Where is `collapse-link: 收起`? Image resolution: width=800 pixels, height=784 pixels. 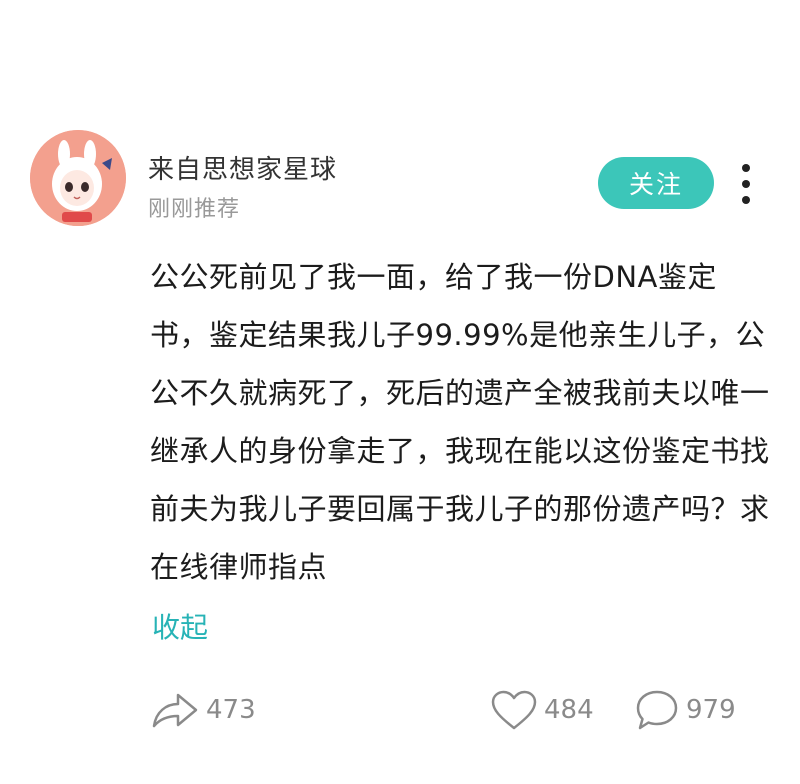
collapse-link: 收起 is located at coordinates (180, 626).